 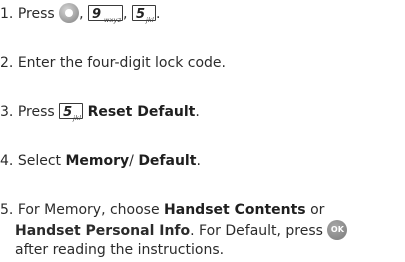 What do you see at coordinates (141, 112) in the screenshot?
I see `menu-option: Reset Default` at bounding box center [141, 112].